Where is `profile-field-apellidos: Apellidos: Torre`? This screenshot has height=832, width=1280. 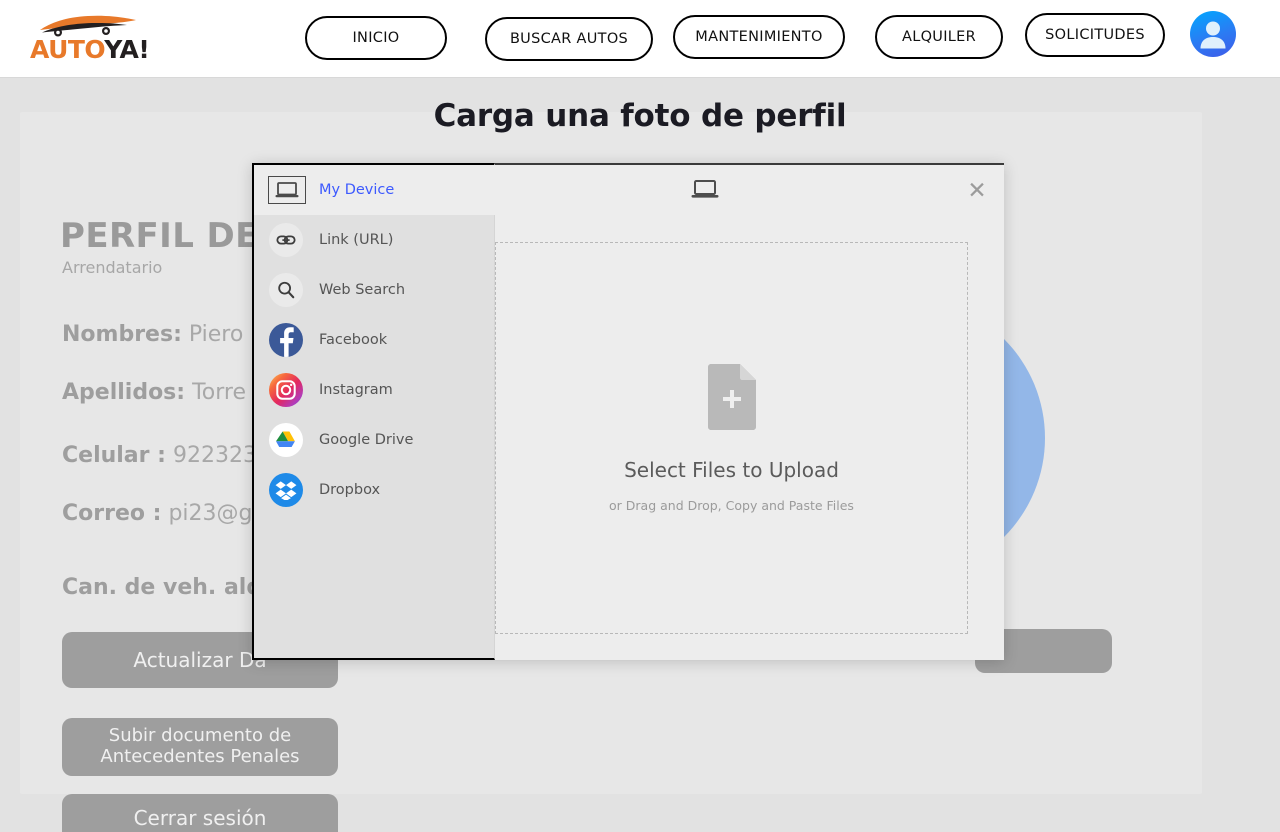 profile-field-apellidos: Apellidos: Torre is located at coordinates (154, 392).